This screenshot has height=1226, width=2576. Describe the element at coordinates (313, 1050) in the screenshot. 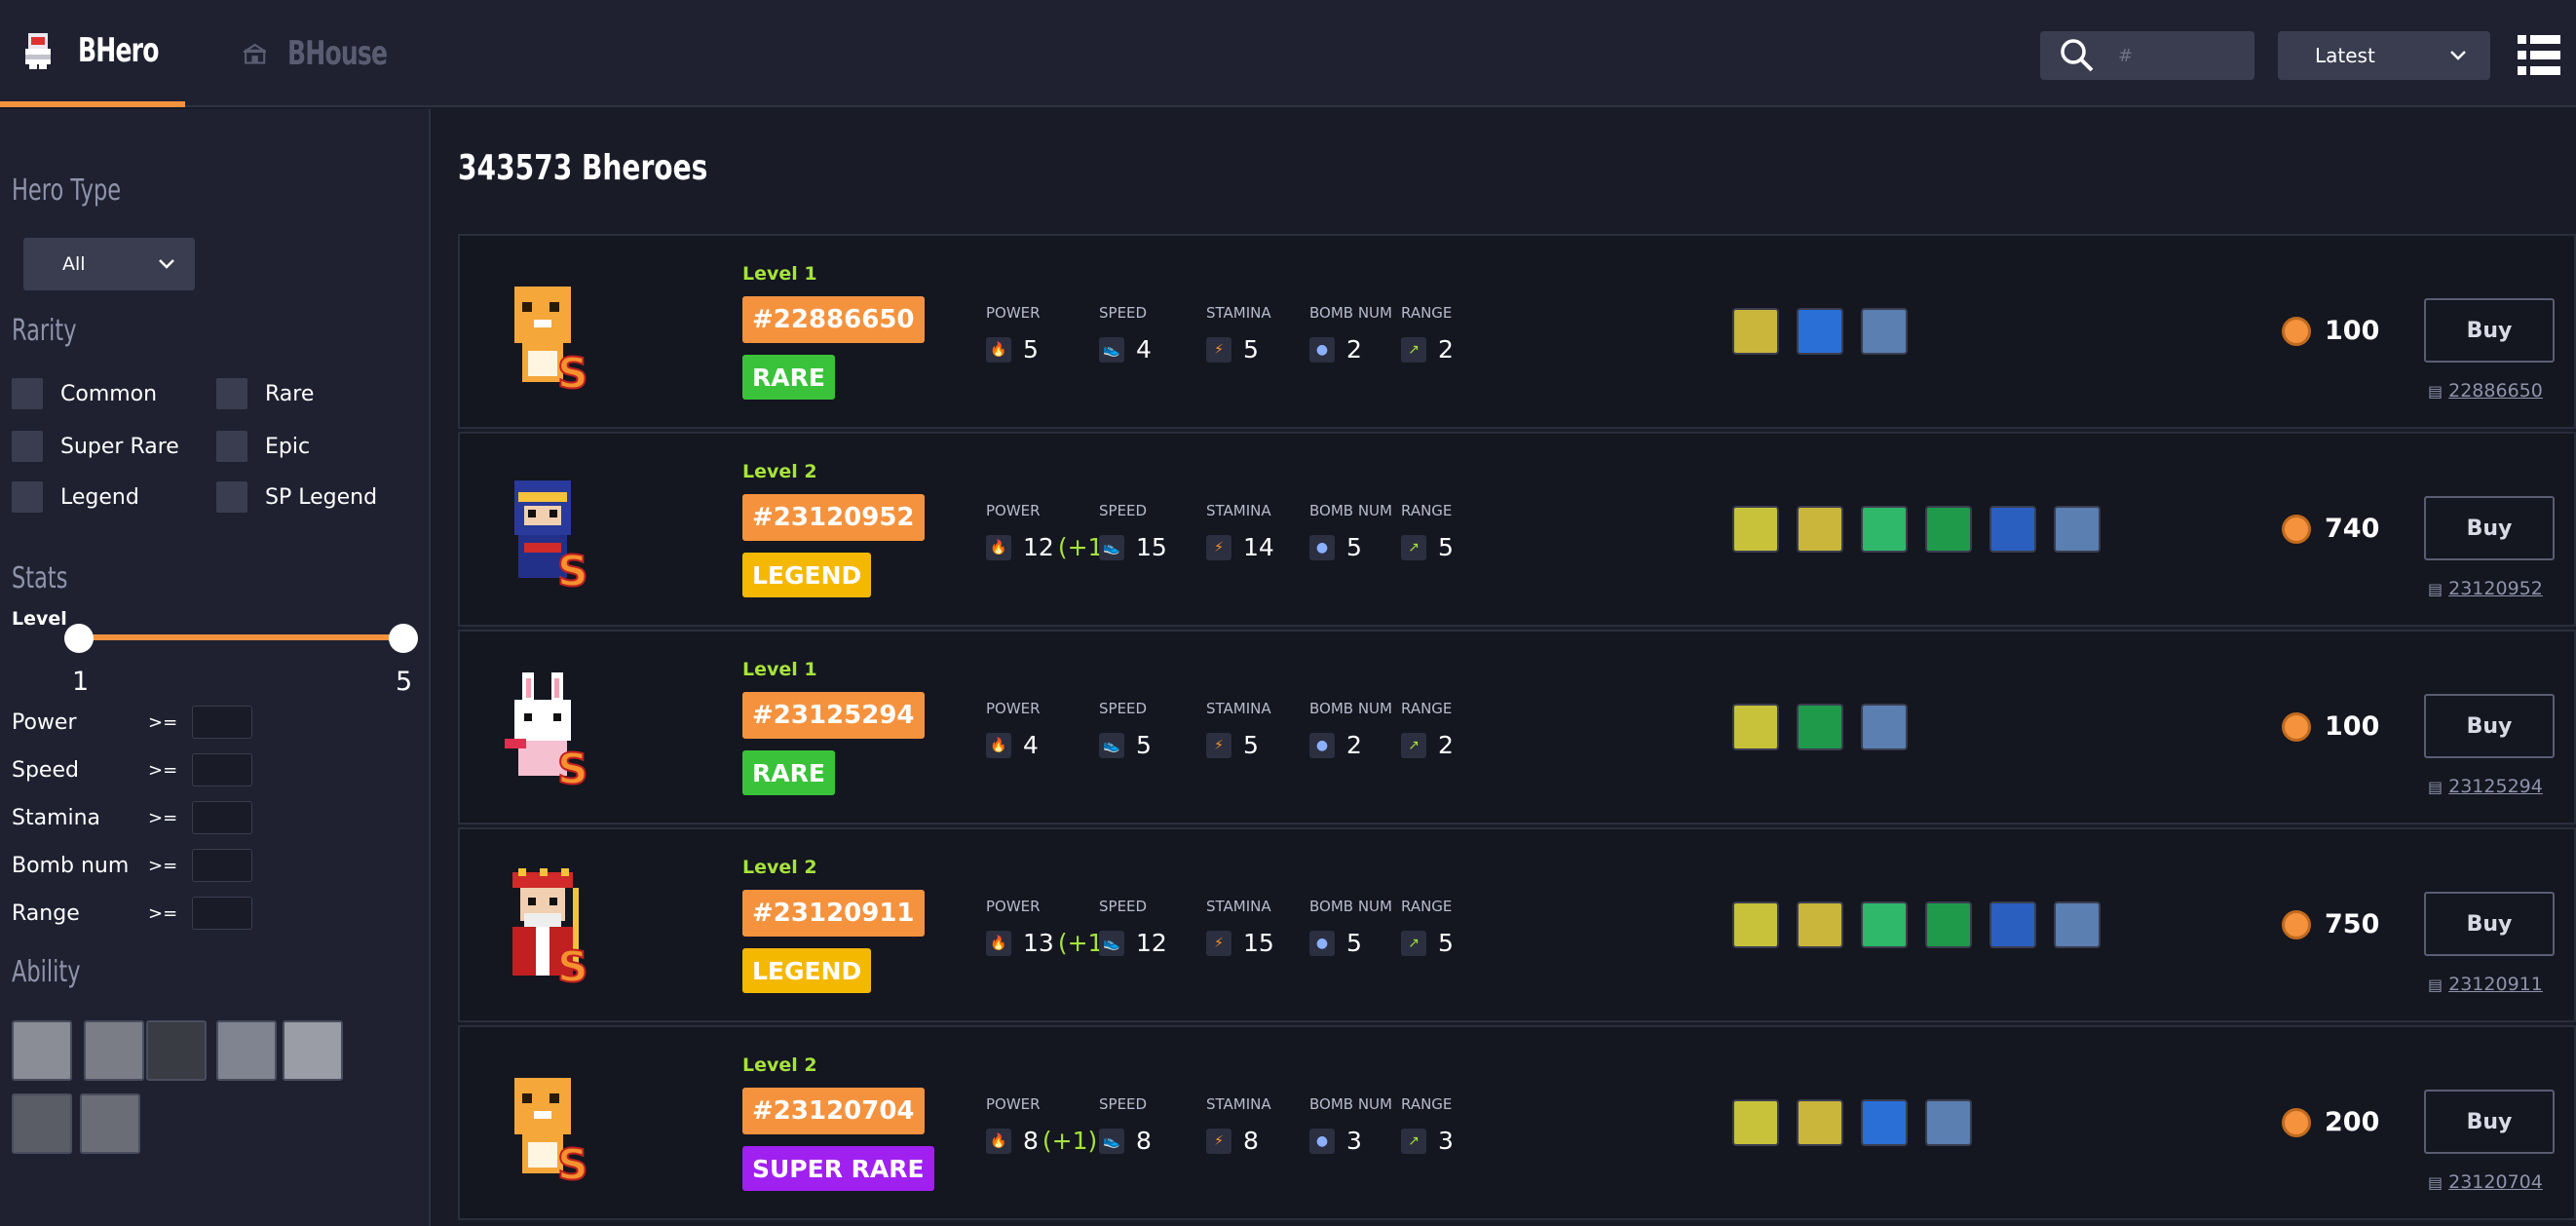

I see `battery-icon` at that location.